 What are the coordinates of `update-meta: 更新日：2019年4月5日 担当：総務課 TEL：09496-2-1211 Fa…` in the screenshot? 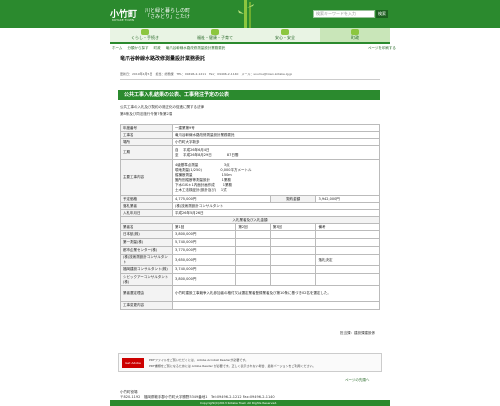 It's located at (206, 74).